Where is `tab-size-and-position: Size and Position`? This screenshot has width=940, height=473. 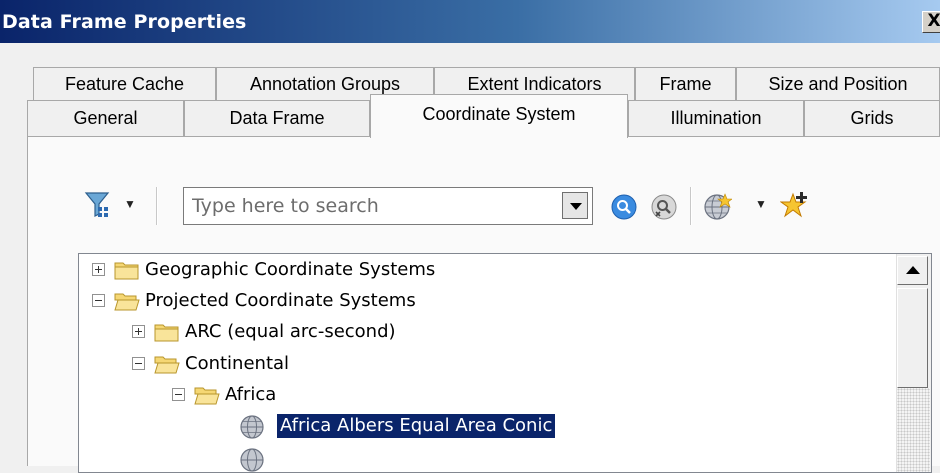
tab-size-and-position: Size and Position is located at coordinates (838, 84).